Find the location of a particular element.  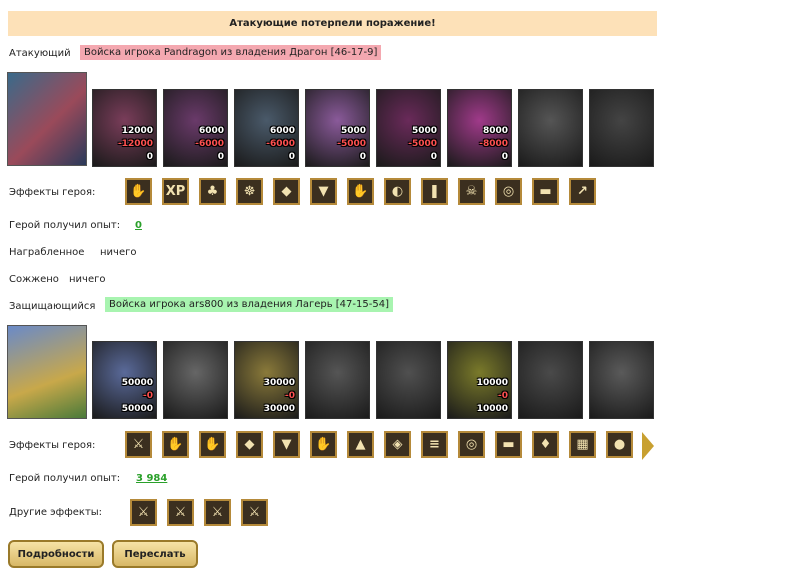

defender-unit-slot: 10000 -0 10000 is located at coordinates (479, 380).